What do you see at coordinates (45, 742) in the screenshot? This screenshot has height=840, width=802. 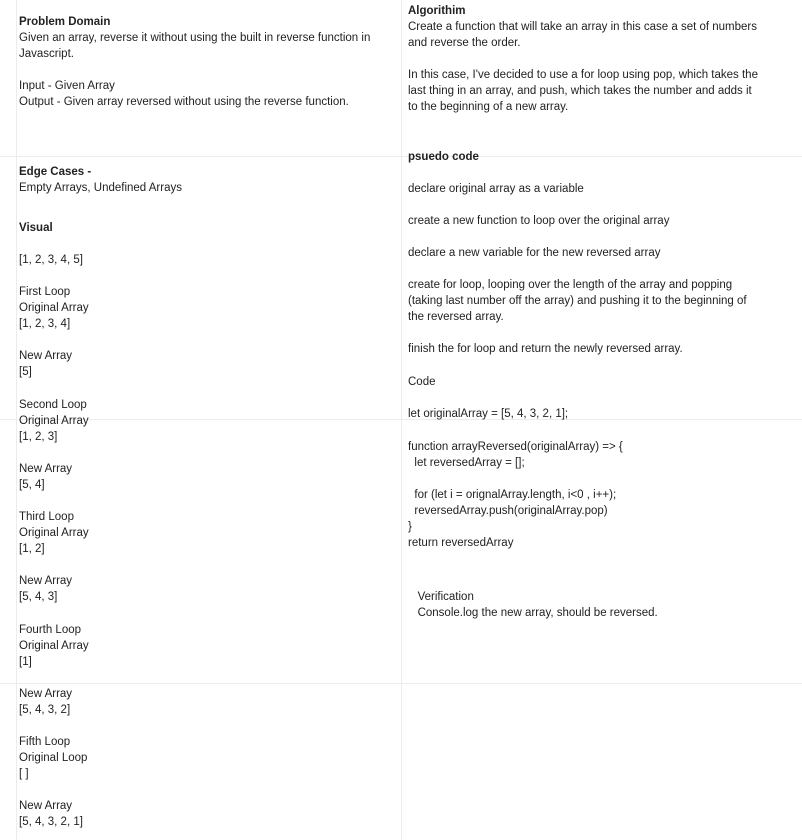 I see `text-line: Fifth Loop` at bounding box center [45, 742].